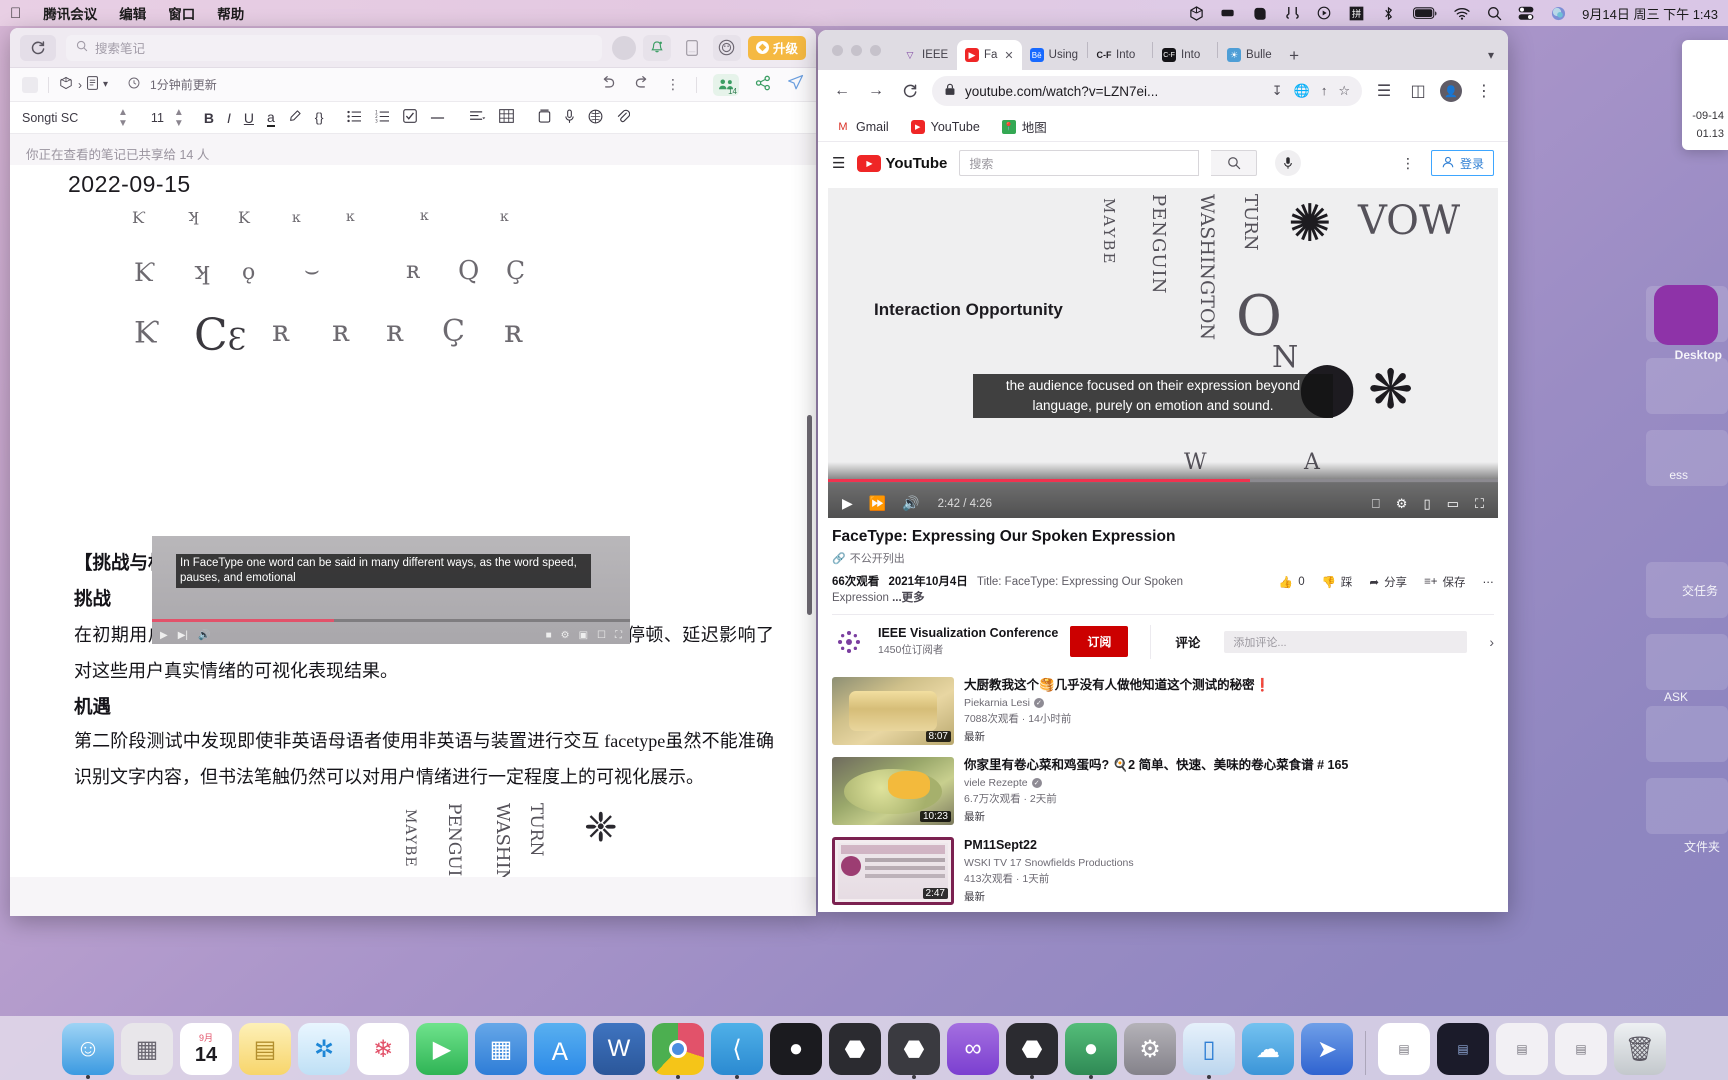 This screenshot has width=1728, height=1080. I want to click on dock-item-unity-1: ⬣, so click(855, 1049).